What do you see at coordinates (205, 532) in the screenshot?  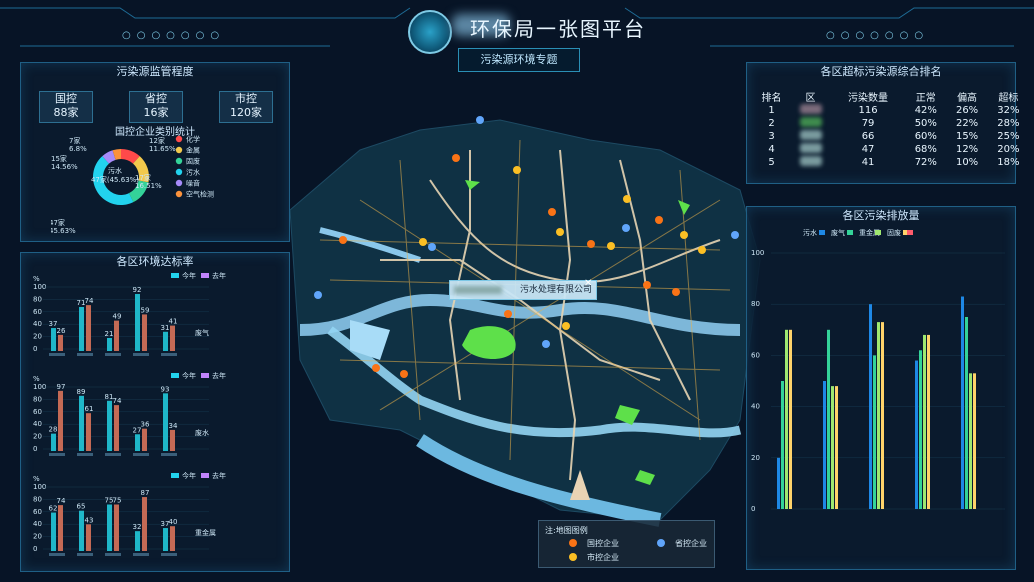 I see `chart-category-label: 重金属` at bounding box center [205, 532].